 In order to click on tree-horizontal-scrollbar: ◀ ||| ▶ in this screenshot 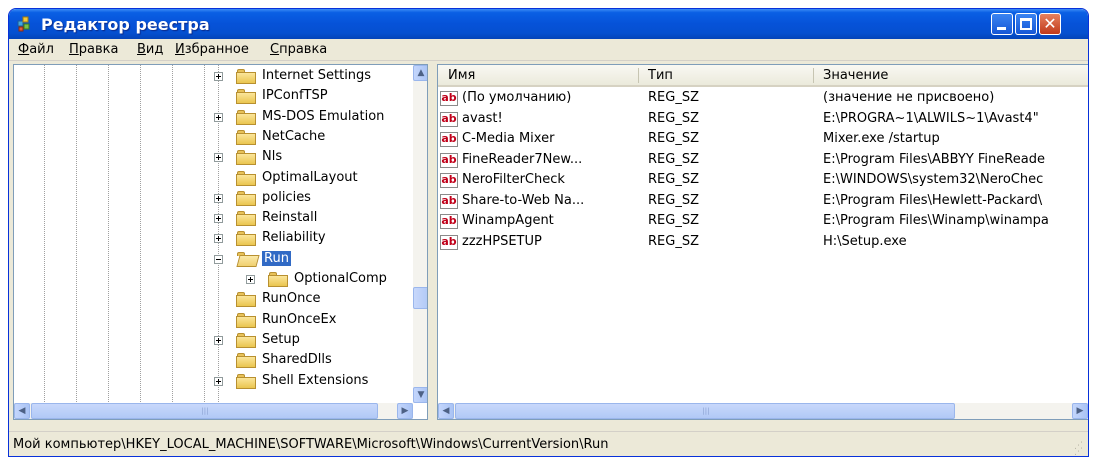, I will do `click(213, 411)`.